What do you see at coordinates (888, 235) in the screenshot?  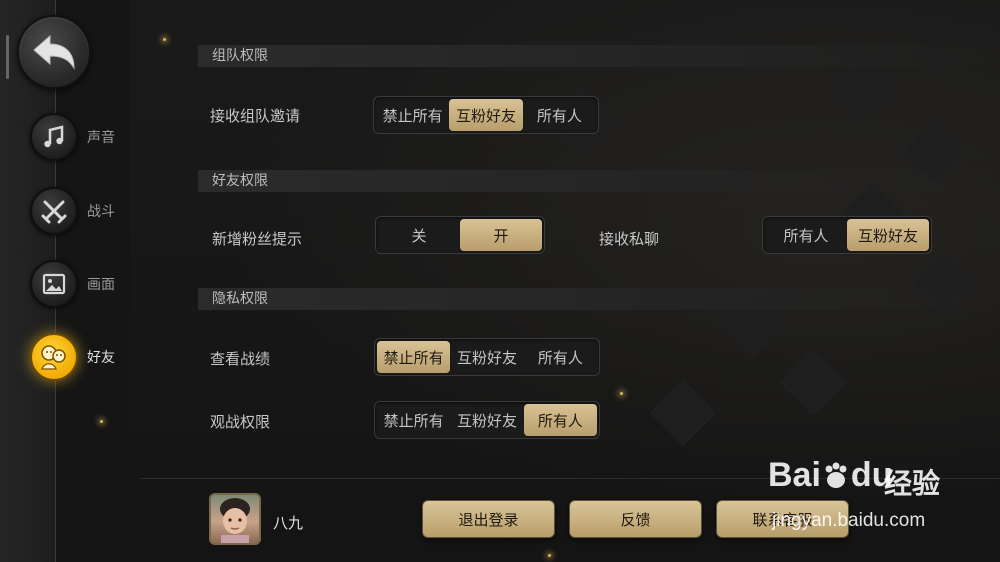 I see `private-msg-option-mutual: 互粉好友` at bounding box center [888, 235].